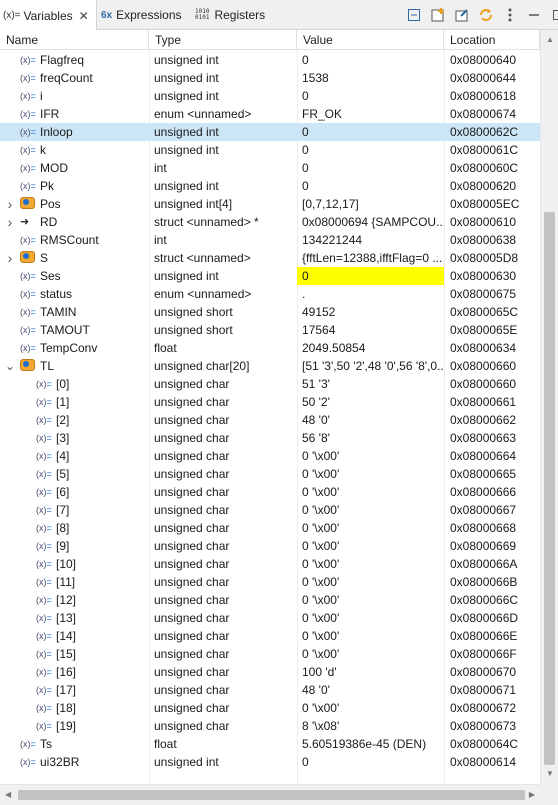 This screenshot has width=558, height=805. What do you see at coordinates (370, 348) in the screenshot?
I see `variable-value-cell: 2049.50854` at bounding box center [370, 348].